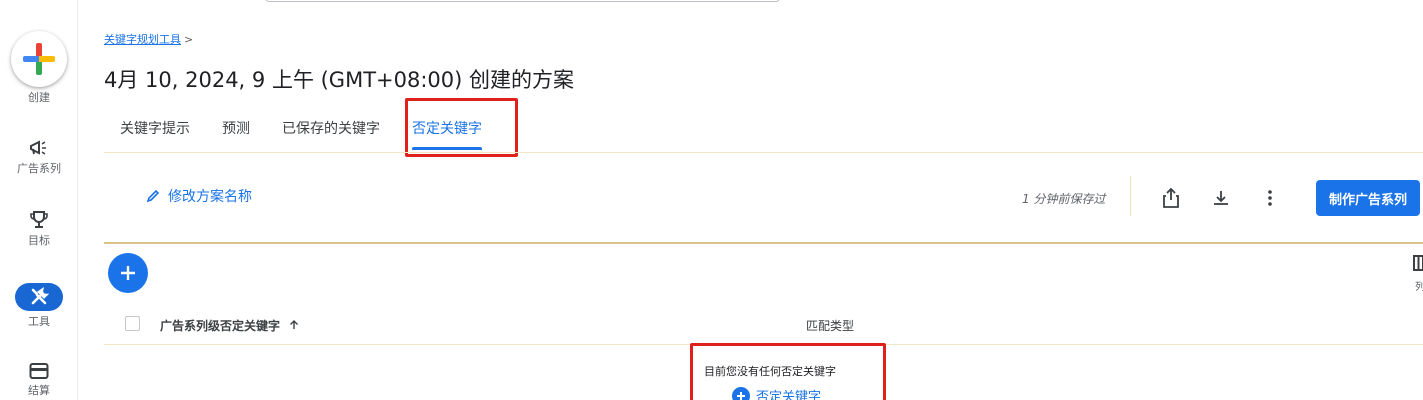  Describe the element at coordinates (39, 240) in the screenshot. I see `goals-label: 目标` at that location.